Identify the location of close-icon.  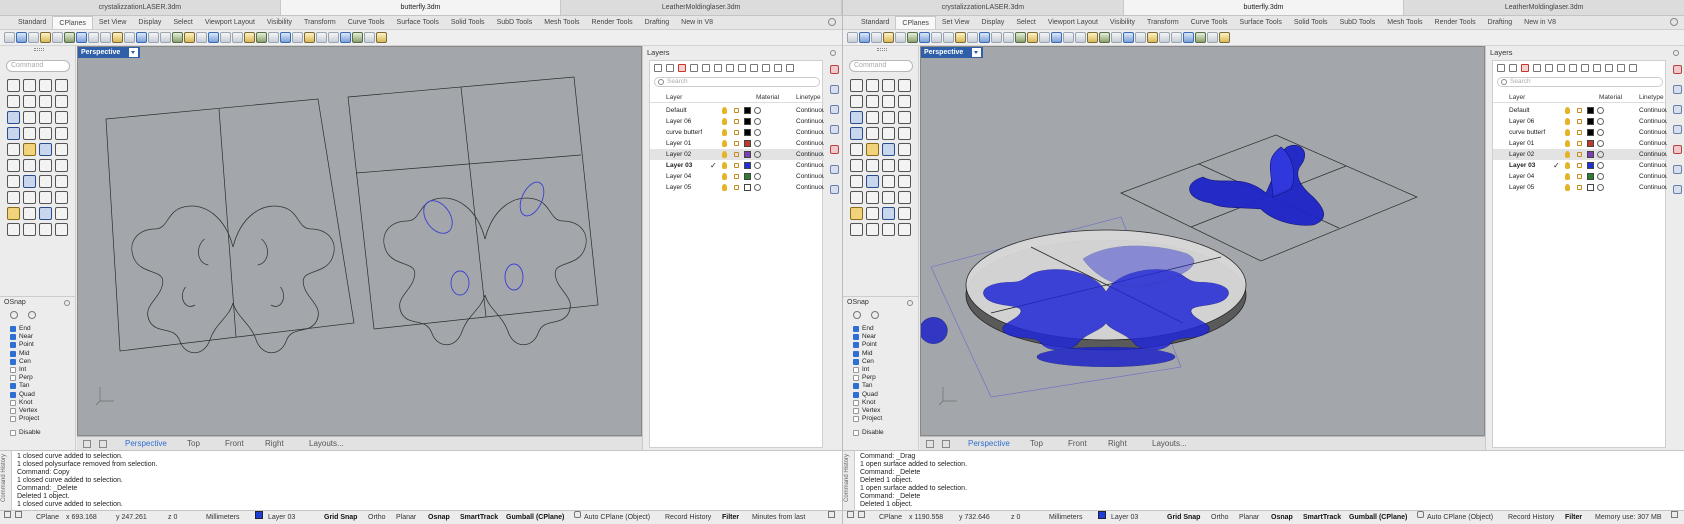
(67, 303).